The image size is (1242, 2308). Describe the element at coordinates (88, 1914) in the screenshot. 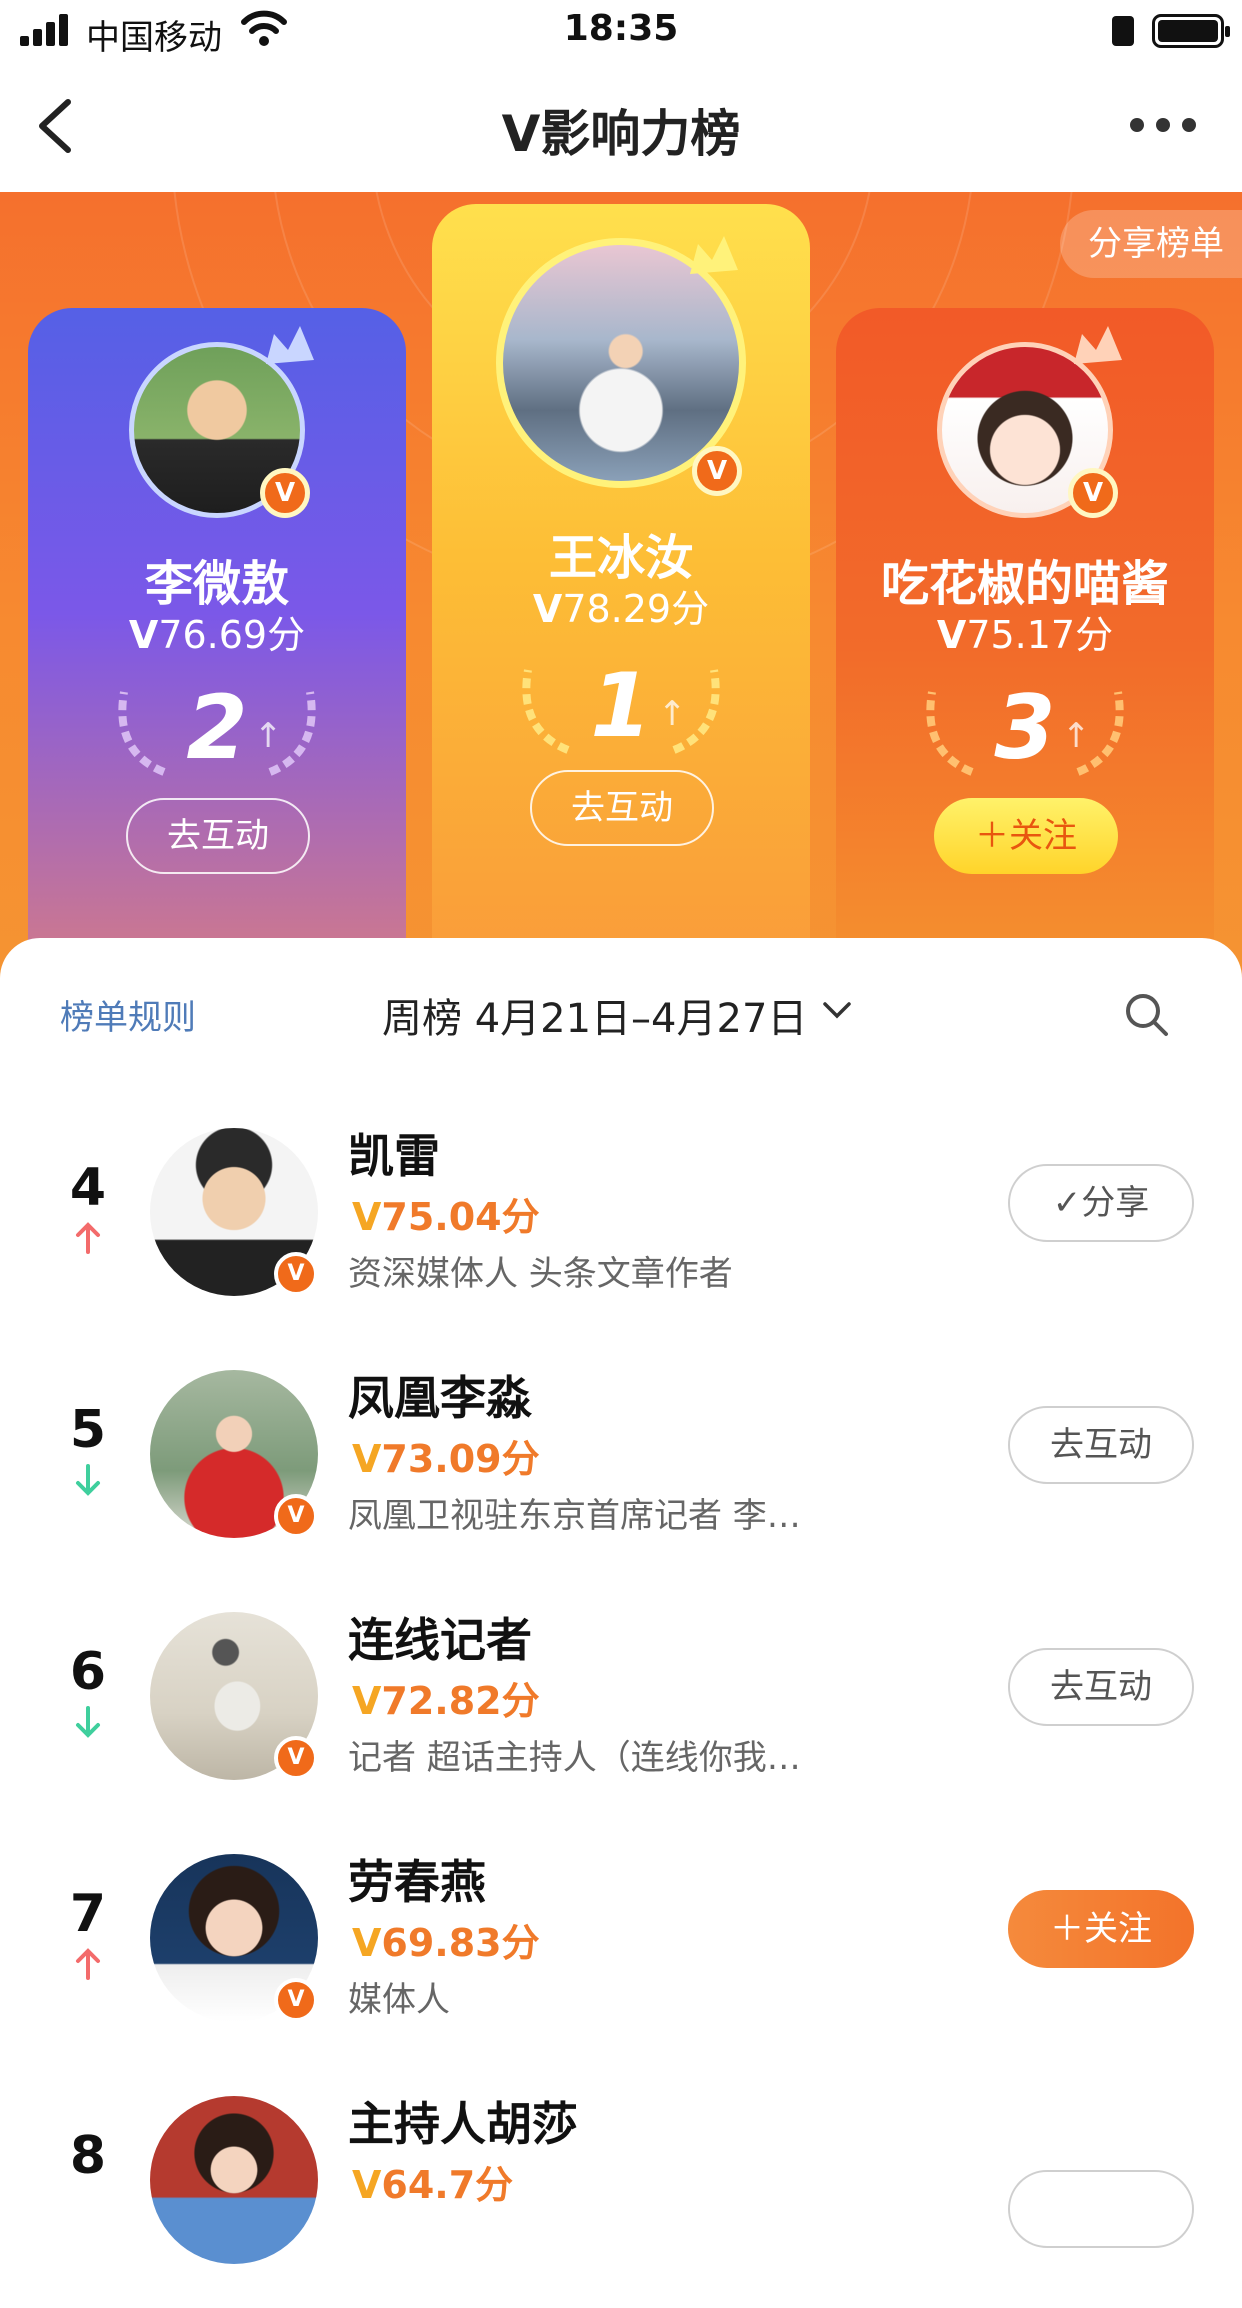

I see `rank-number: 7` at that location.